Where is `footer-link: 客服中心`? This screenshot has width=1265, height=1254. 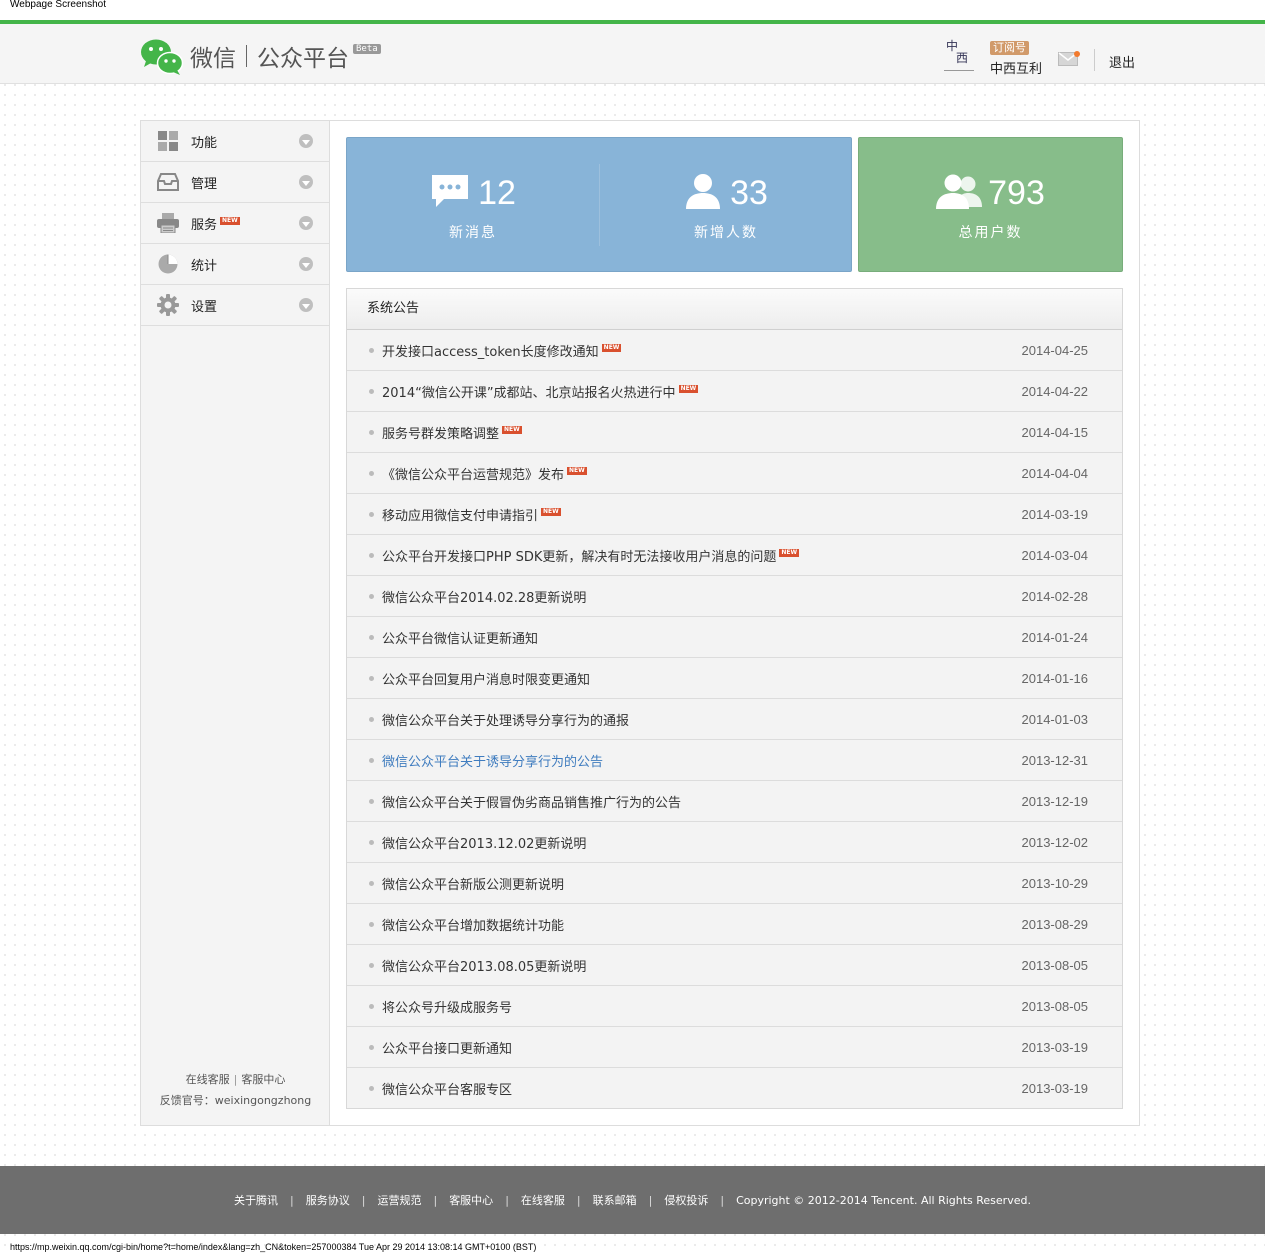
footer-link: 客服中心 is located at coordinates (471, 1200).